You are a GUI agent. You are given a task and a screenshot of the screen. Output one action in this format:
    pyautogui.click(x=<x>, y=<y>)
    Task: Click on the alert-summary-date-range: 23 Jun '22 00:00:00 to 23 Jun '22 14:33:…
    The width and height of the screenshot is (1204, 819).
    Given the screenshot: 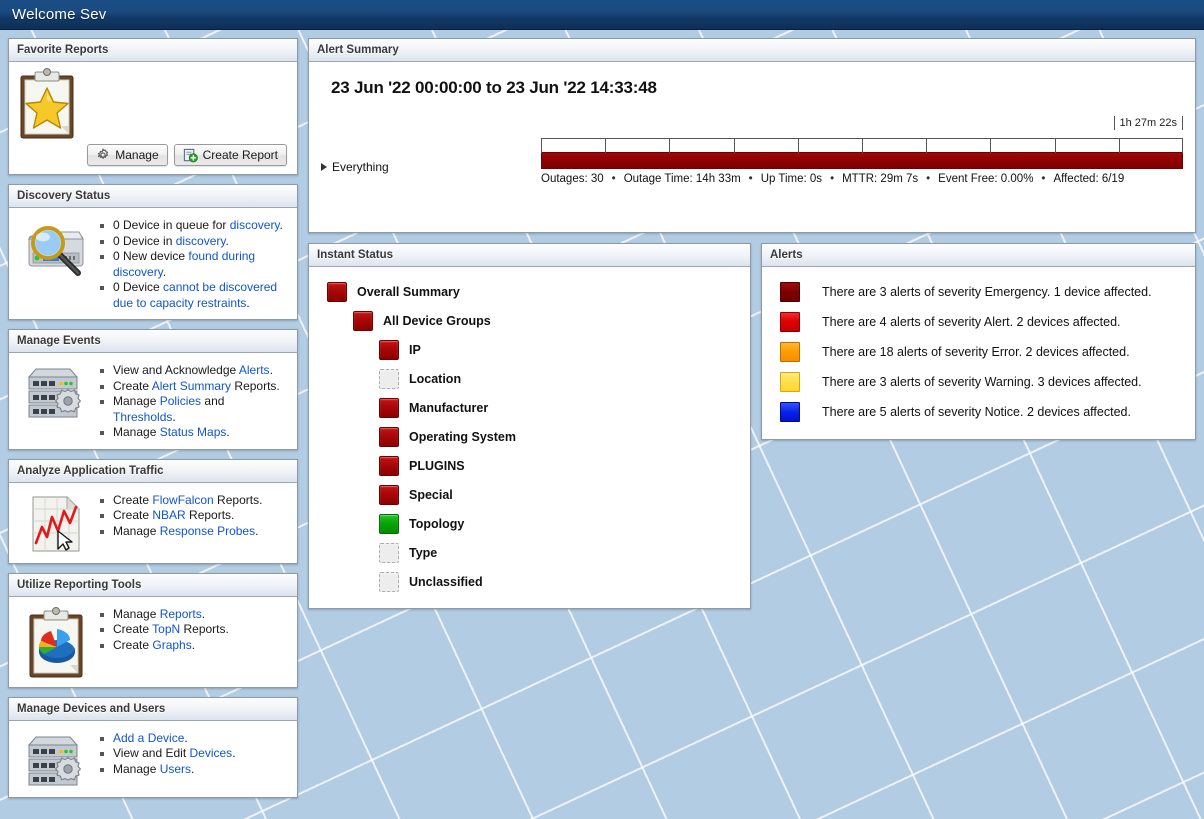 What is the action you would take?
    pyautogui.click(x=494, y=87)
    